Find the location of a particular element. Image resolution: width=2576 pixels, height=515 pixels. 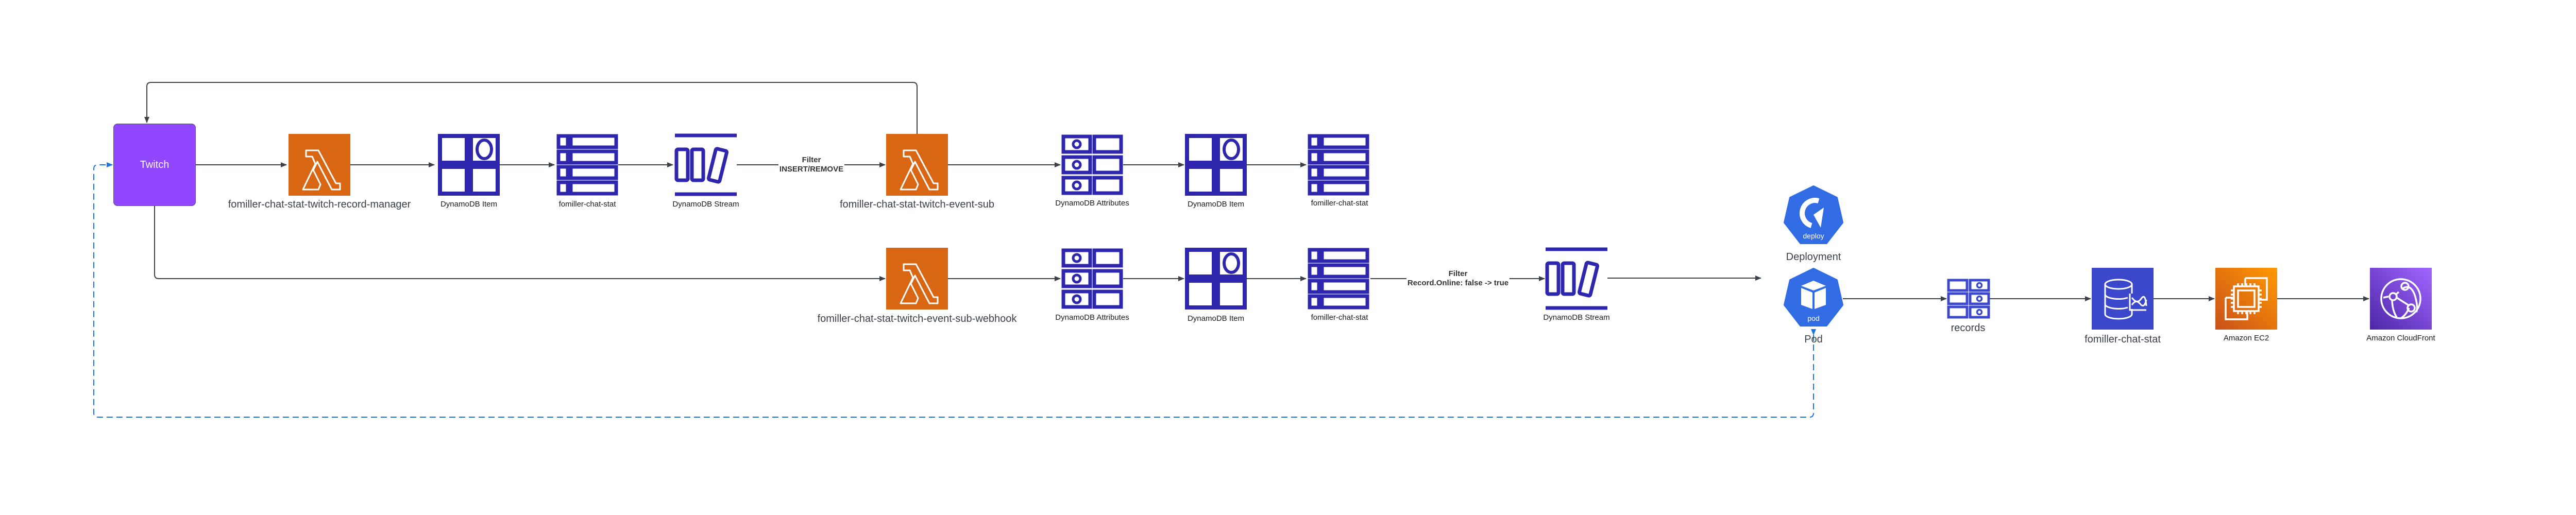

edge-twitch-to-webhook is located at coordinates (520, 243).